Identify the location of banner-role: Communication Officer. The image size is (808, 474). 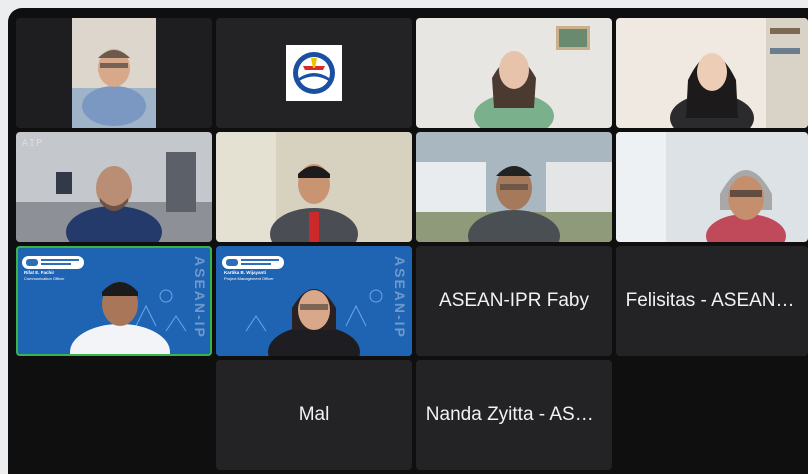
(44, 278).